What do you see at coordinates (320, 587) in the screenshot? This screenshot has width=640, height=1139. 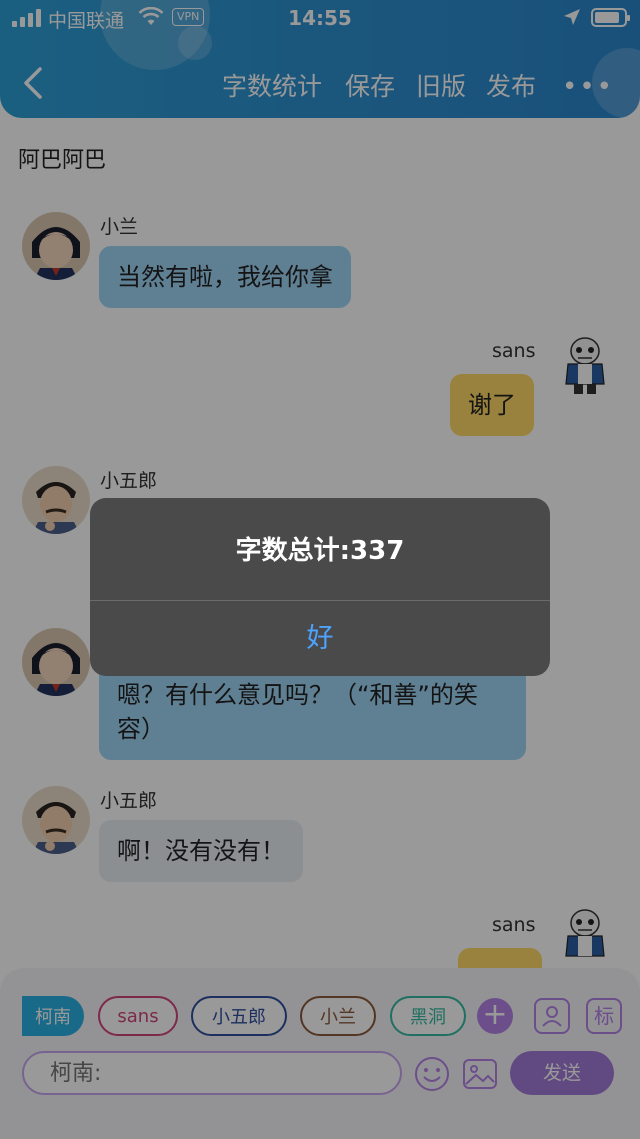 I see `word-count-alert: 字数总计:337 好` at bounding box center [320, 587].